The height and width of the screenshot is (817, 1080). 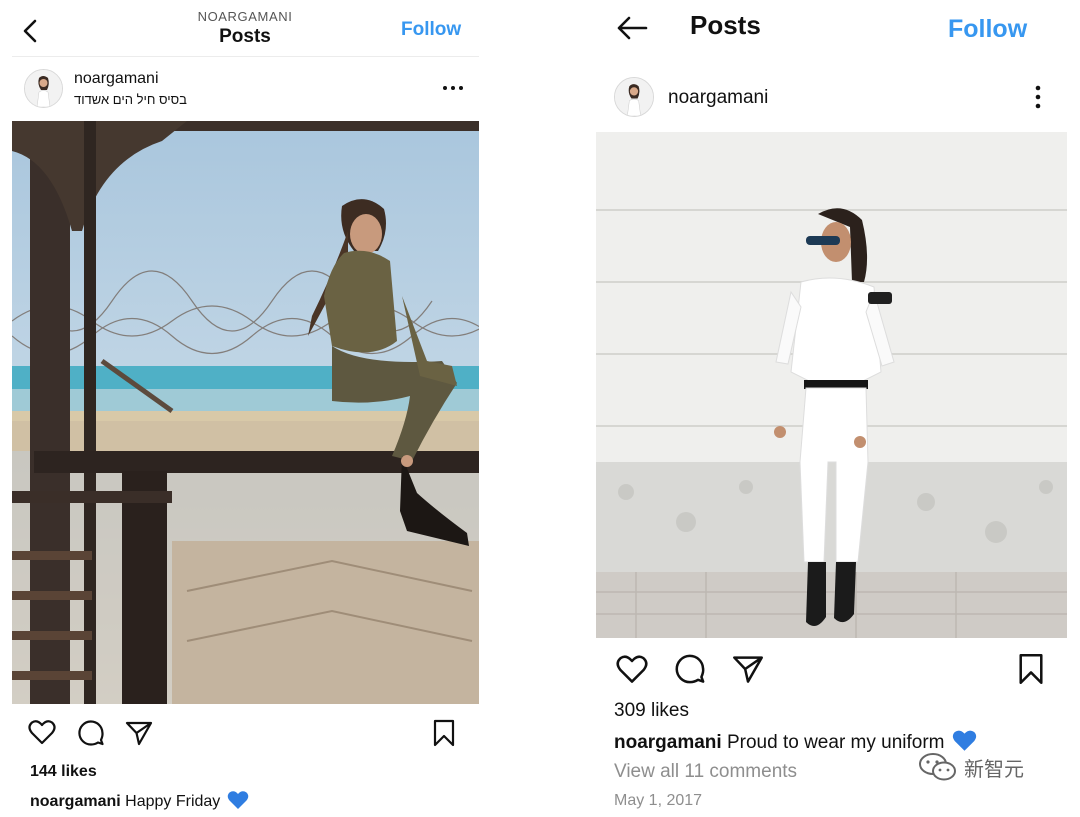 I want to click on post-caption: noargamani Proud to wear my uniform, so click(x=795, y=741).